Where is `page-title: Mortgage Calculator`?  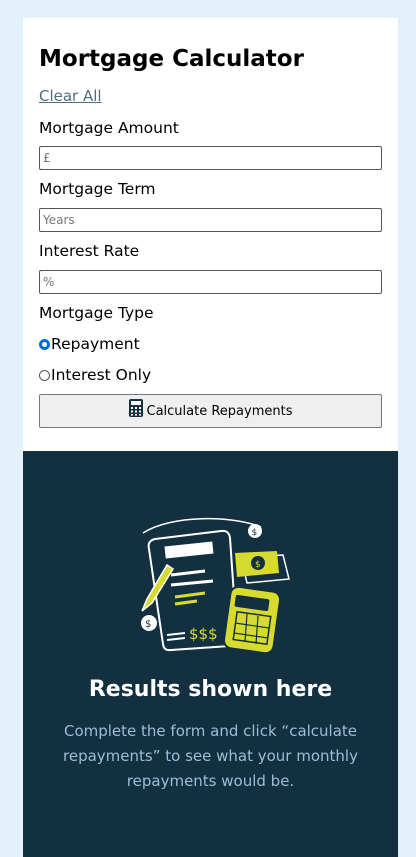 page-title: Mortgage Calculator is located at coordinates (171, 59).